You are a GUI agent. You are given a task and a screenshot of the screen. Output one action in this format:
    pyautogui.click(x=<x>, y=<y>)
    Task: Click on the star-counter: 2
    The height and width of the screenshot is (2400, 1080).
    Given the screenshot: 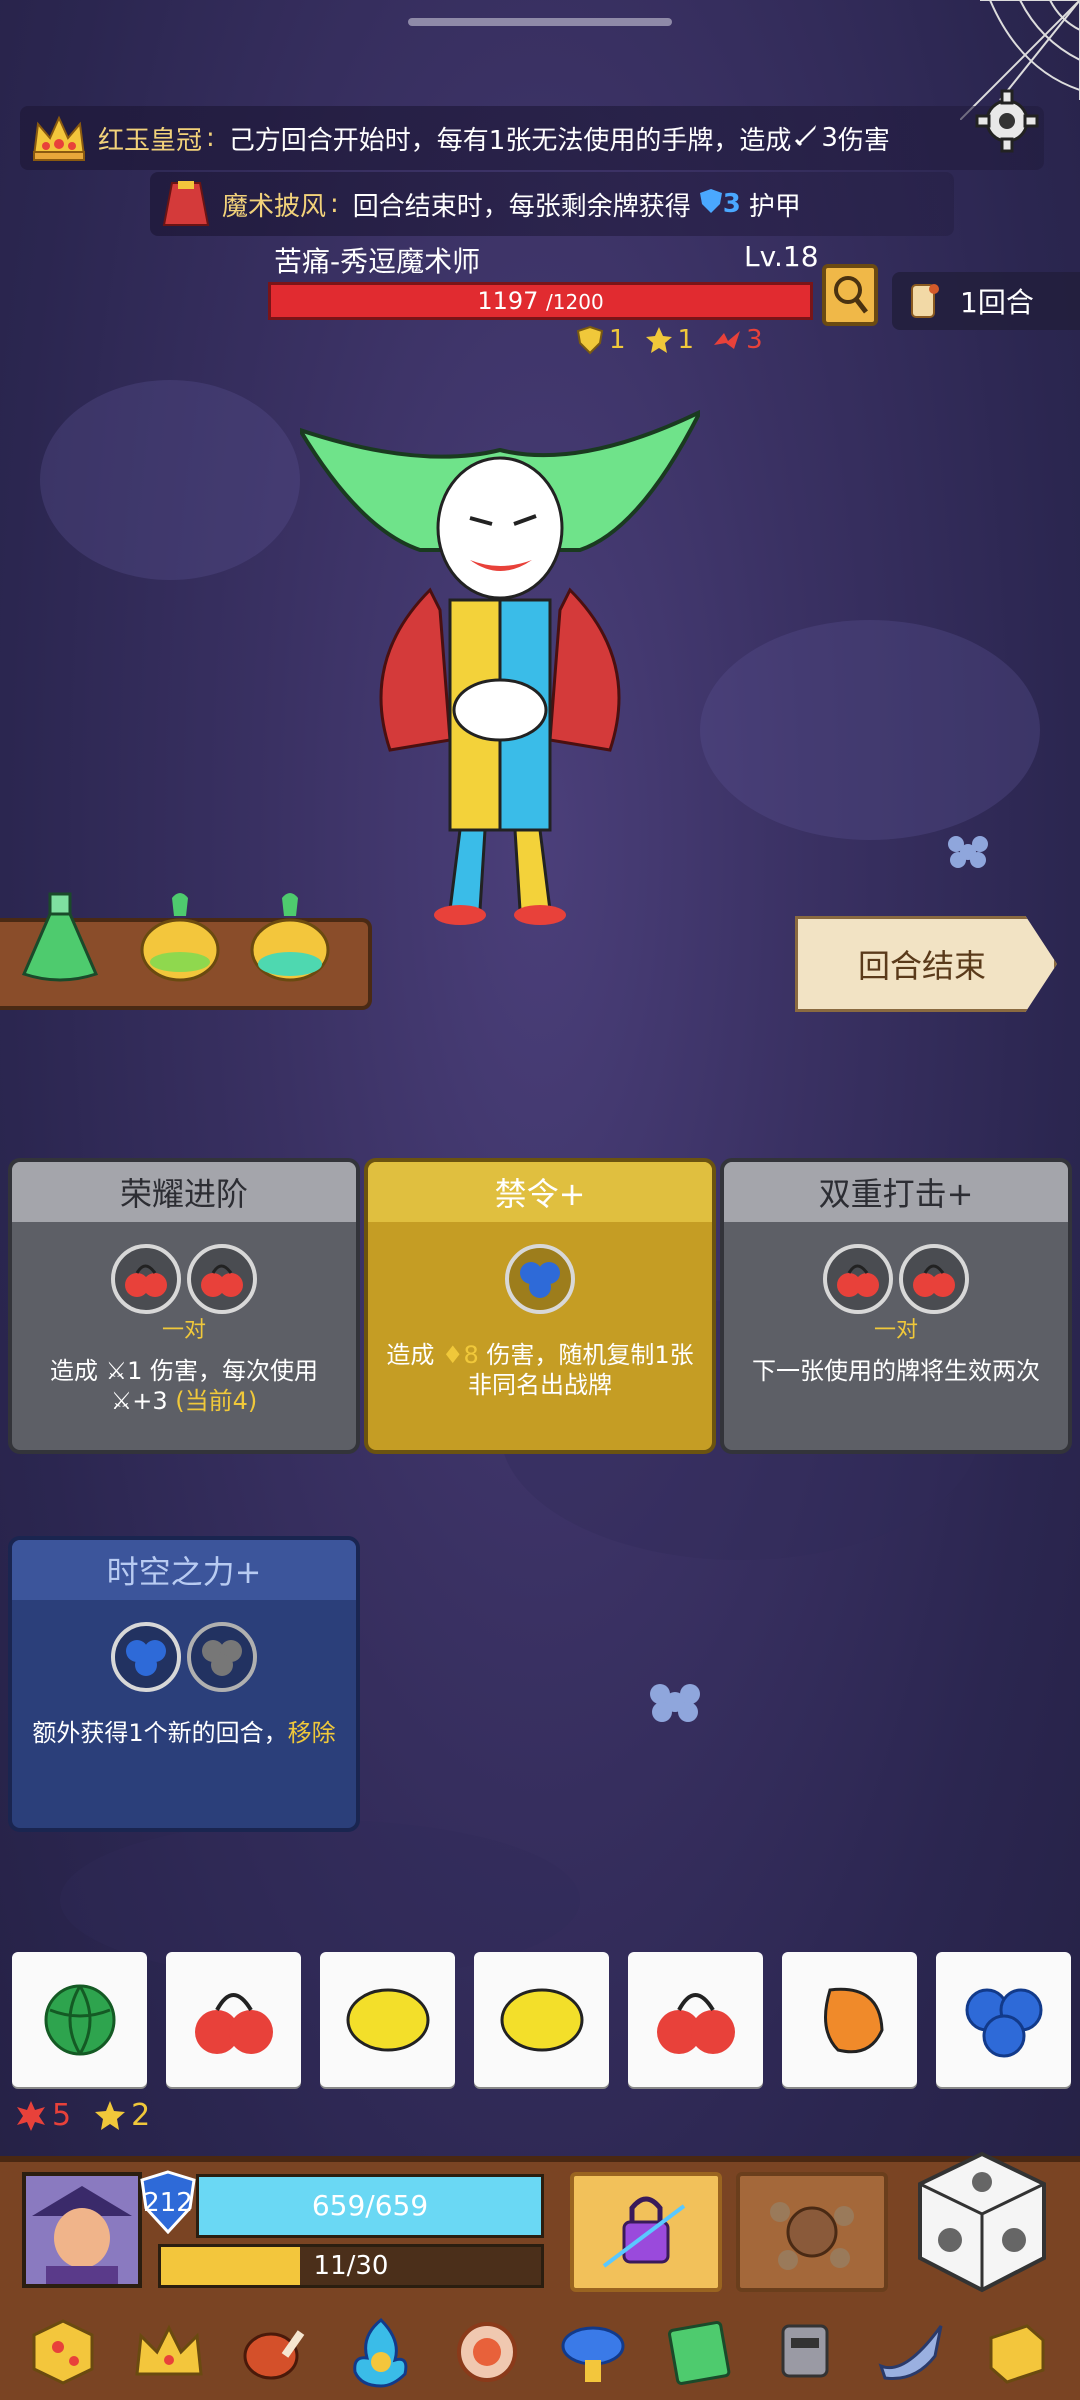 What is the action you would take?
    pyautogui.click(x=121, y=2115)
    